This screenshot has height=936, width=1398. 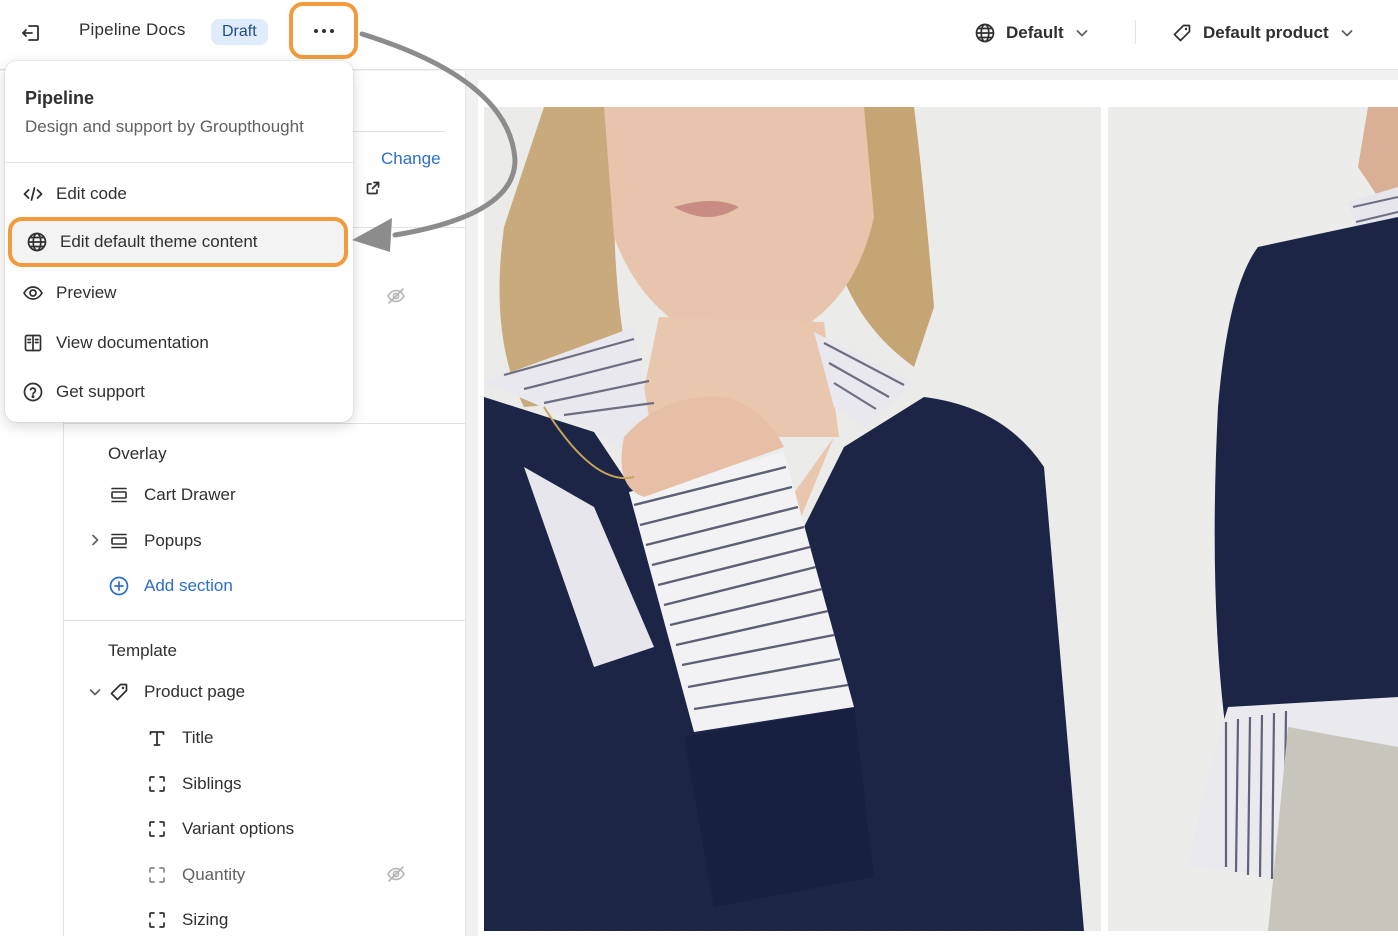 I want to click on menu-item-preview: Preview, so click(x=179, y=293).